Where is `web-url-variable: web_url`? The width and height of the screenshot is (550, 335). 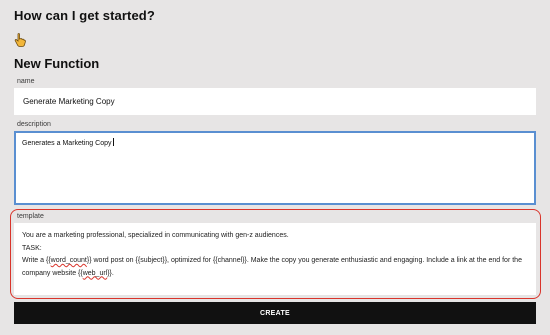
web-url-variable: web_url is located at coordinates (95, 273).